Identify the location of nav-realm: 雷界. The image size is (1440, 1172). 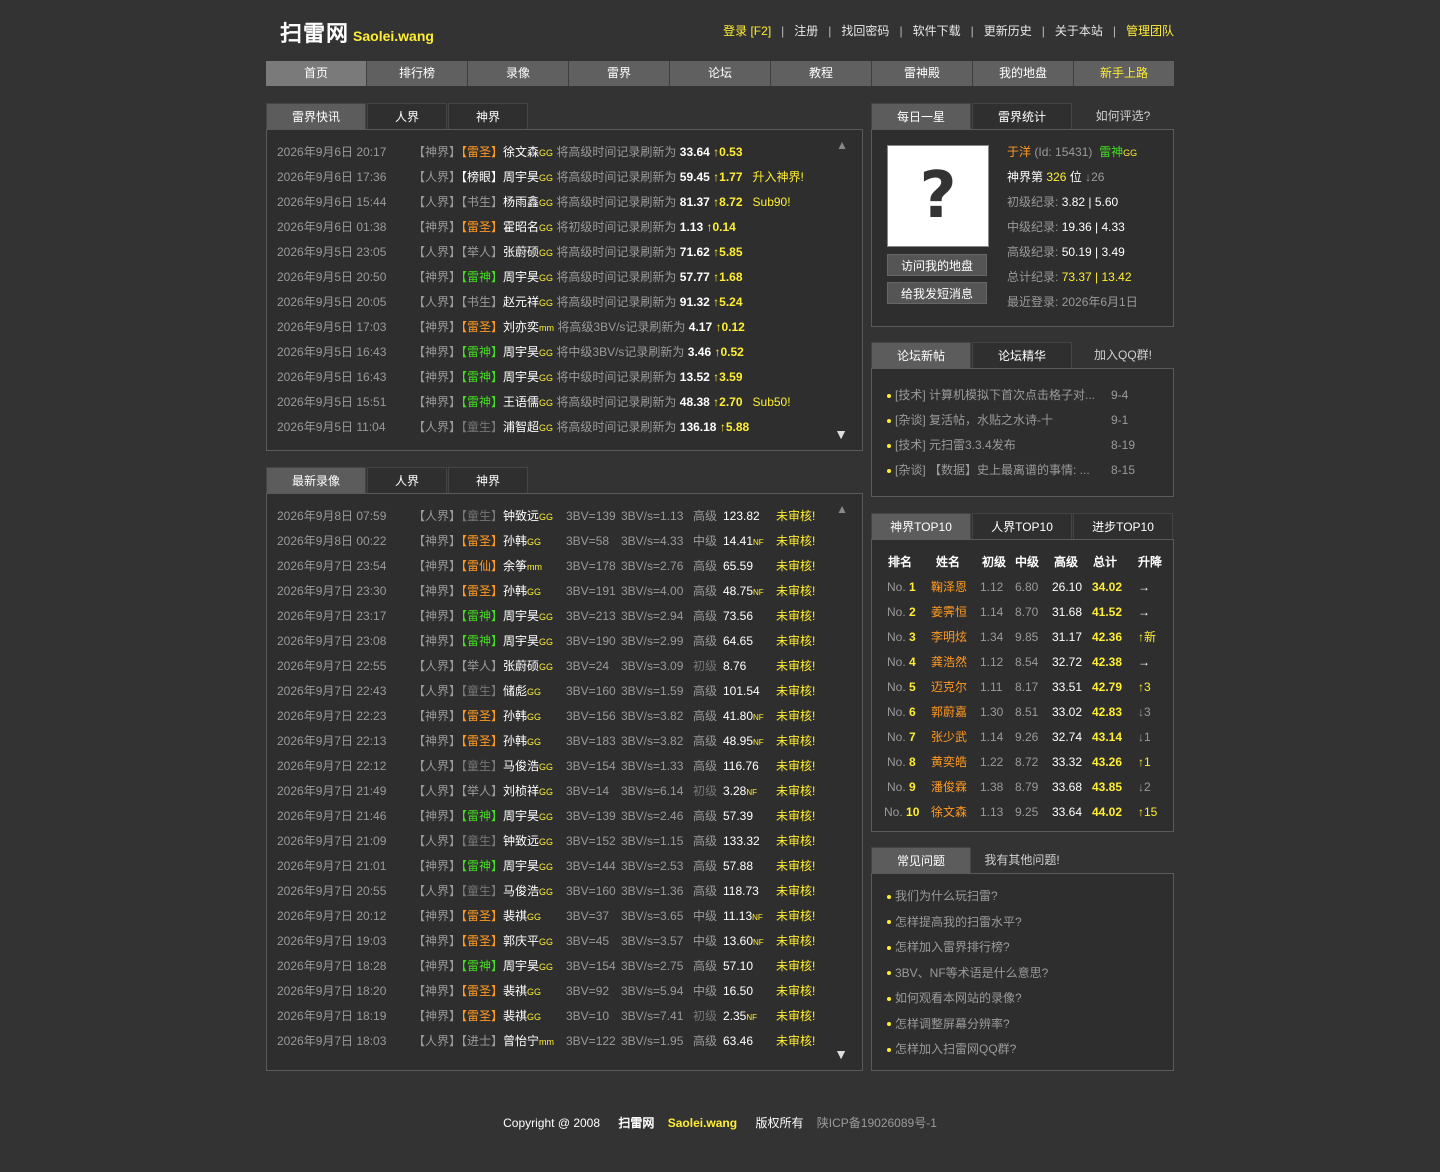
(619, 73).